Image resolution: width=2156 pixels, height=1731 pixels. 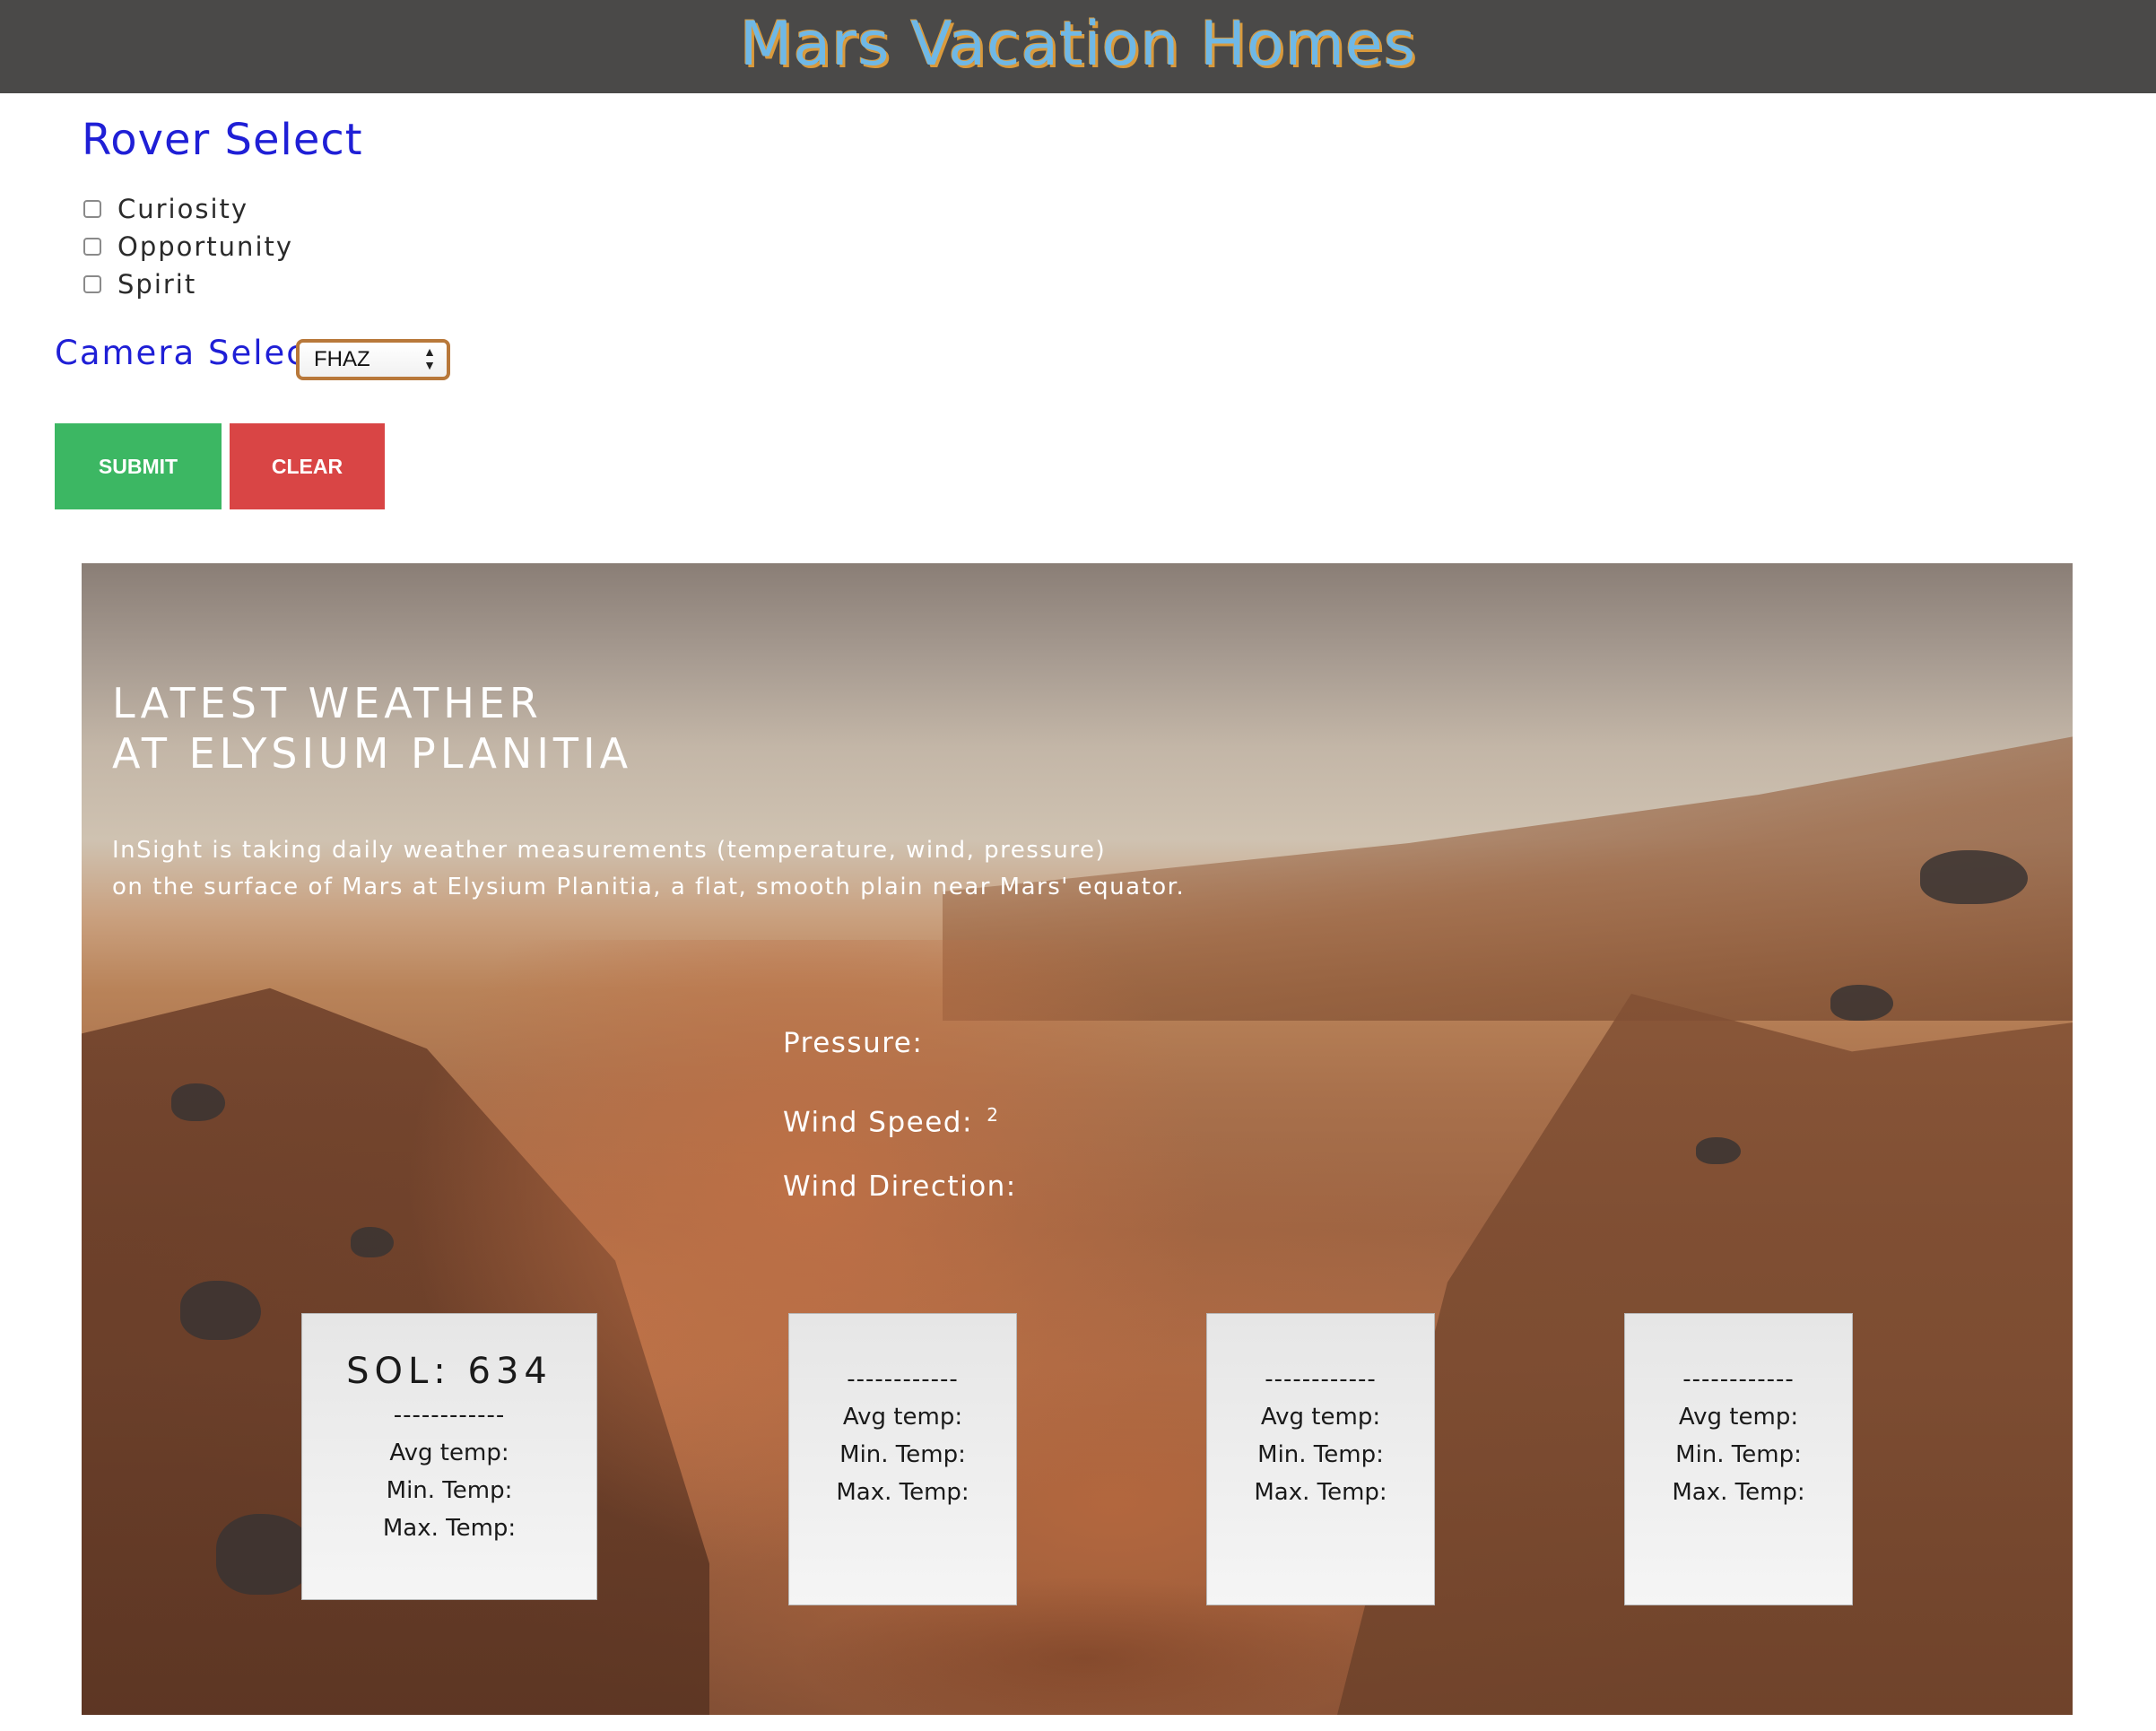 I want to click on wind-direction-label: Wind Direction:, so click(x=900, y=1186).